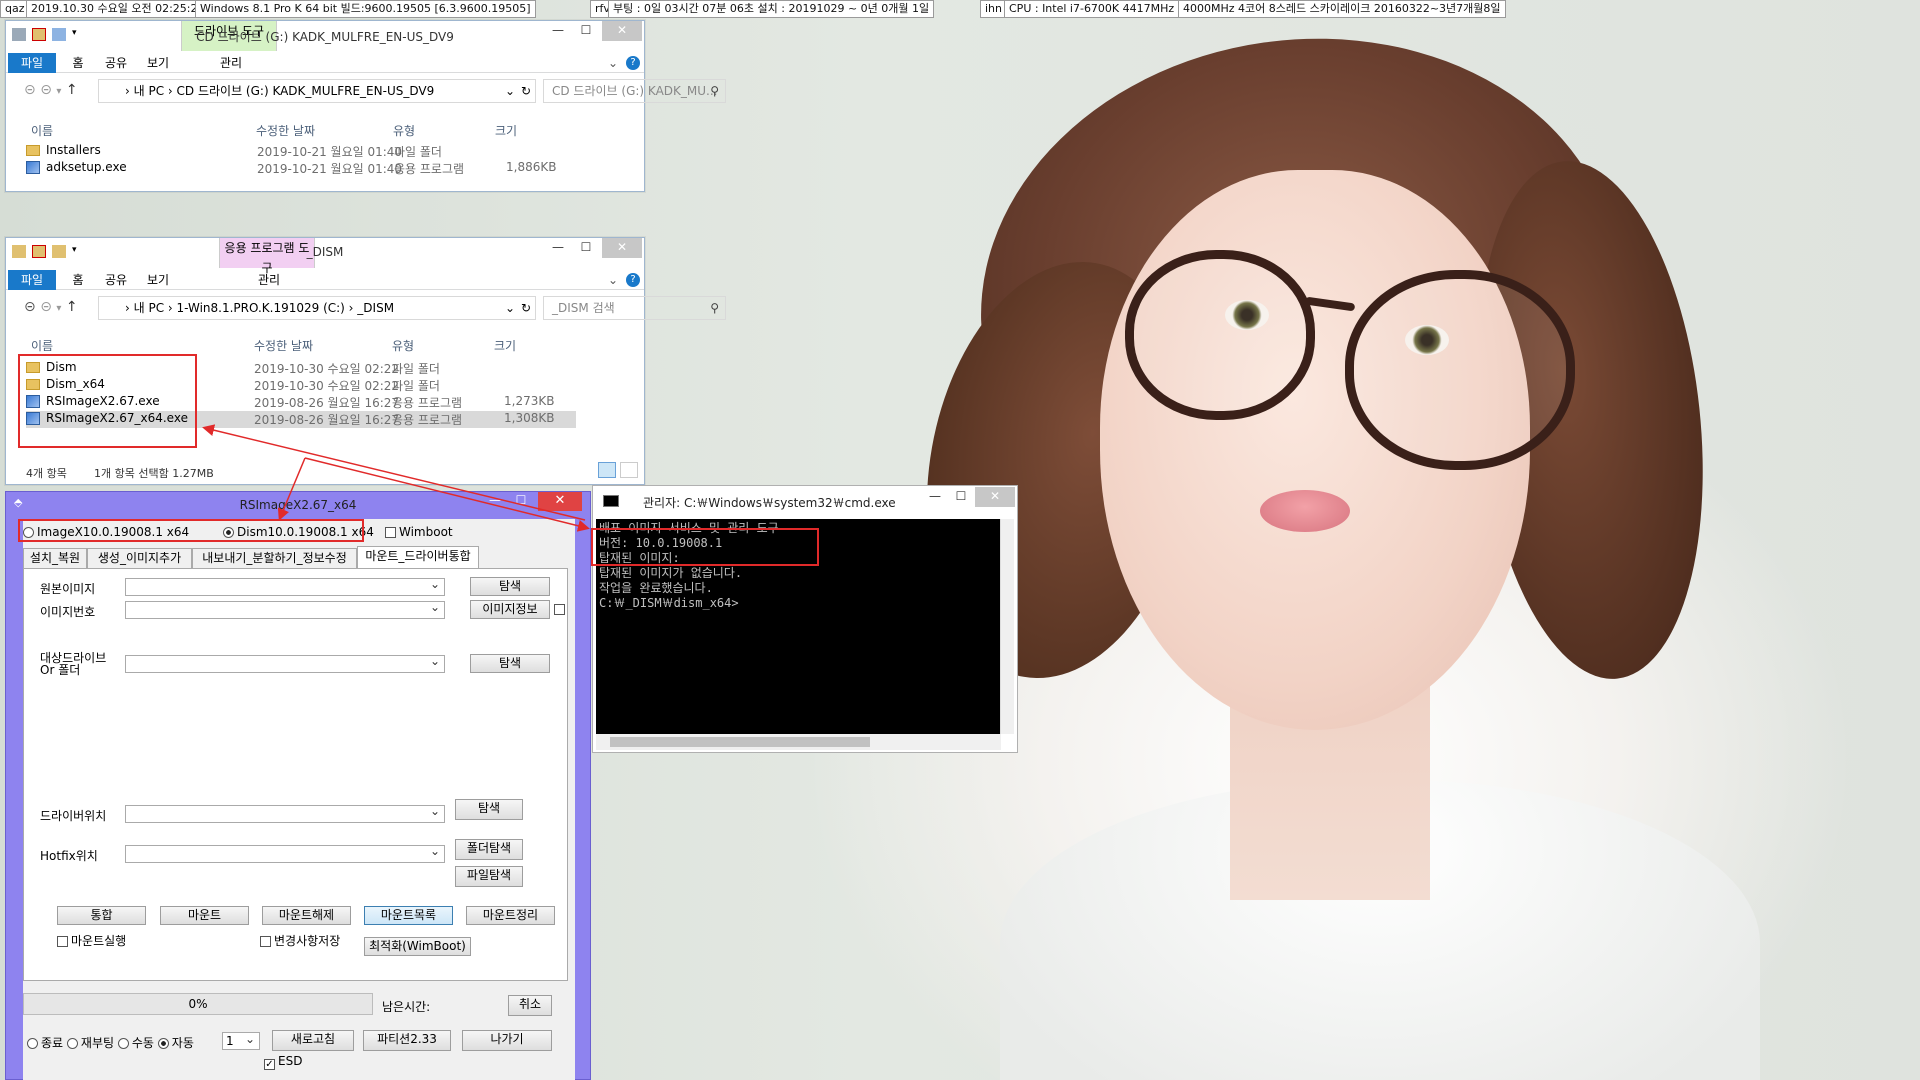 The width and height of the screenshot is (1920, 1080). What do you see at coordinates (510, 915) in the screenshot?
I see `mount-cleanup-button: 마운트정리` at bounding box center [510, 915].